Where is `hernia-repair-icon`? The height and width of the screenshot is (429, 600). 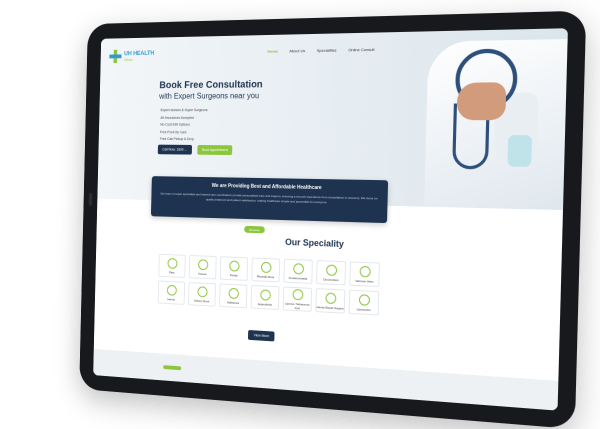
hernia-repair-icon is located at coordinates (330, 298).